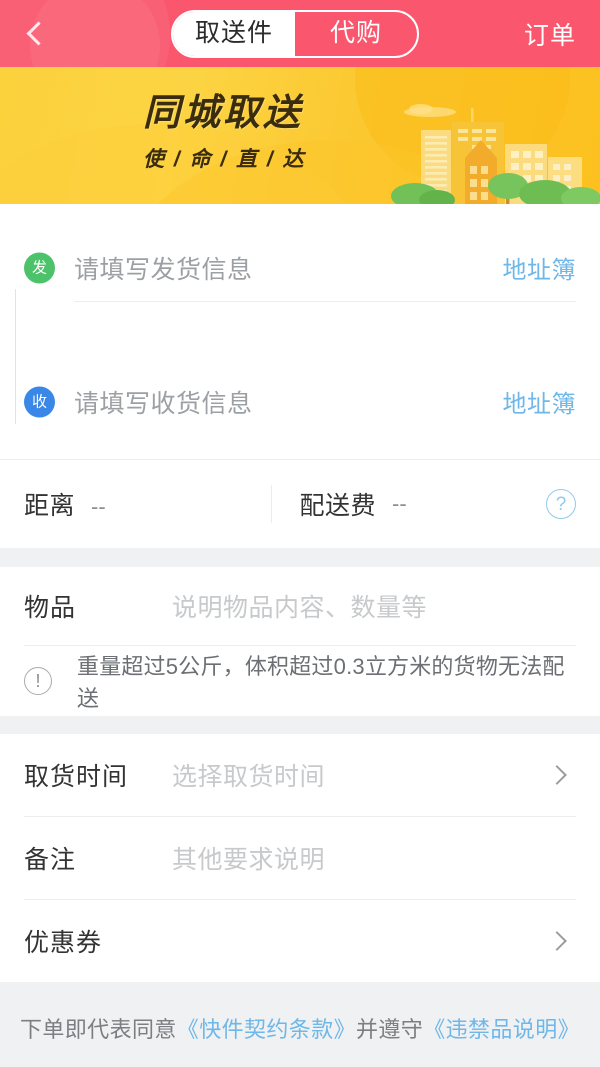 The height and width of the screenshot is (1067, 600). Describe the element at coordinates (223, 112) in the screenshot. I see `banner-title: 同城取送` at that location.